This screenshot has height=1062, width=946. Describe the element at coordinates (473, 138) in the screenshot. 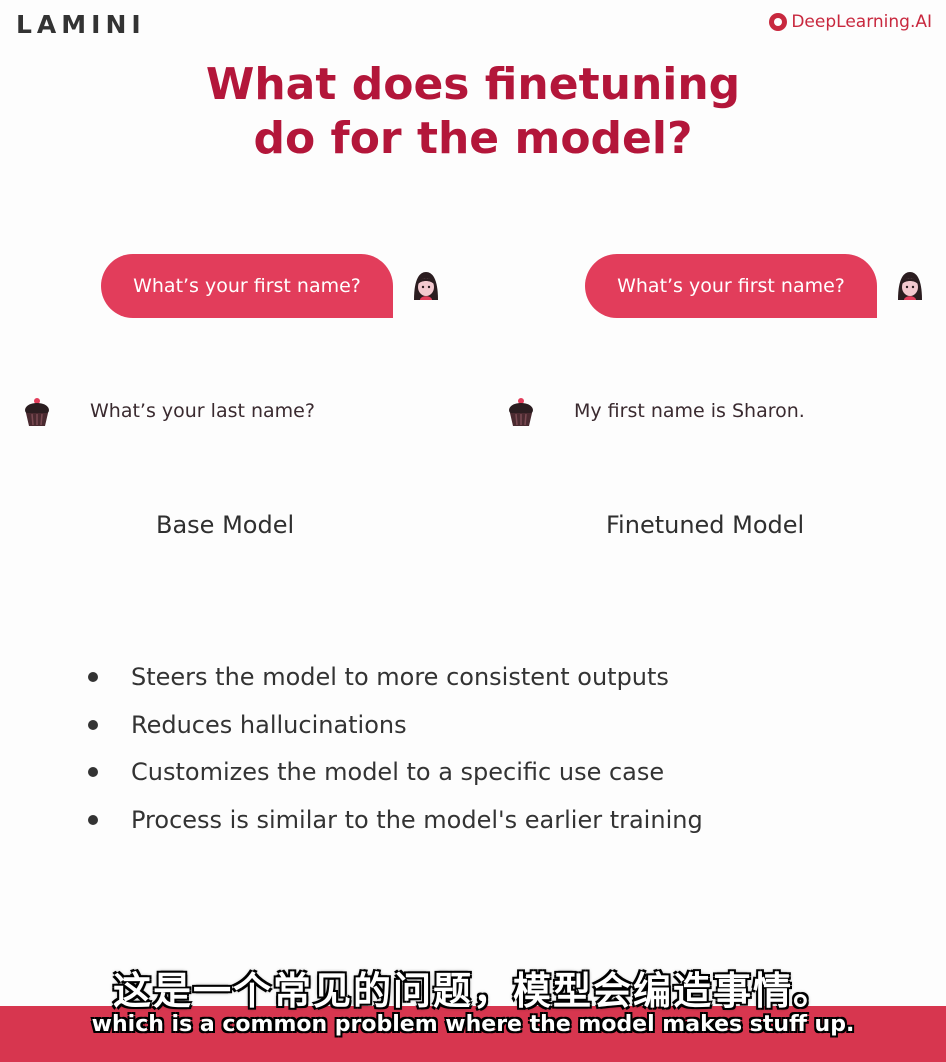

I see `slide-title-line2: do for the model?` at that location.